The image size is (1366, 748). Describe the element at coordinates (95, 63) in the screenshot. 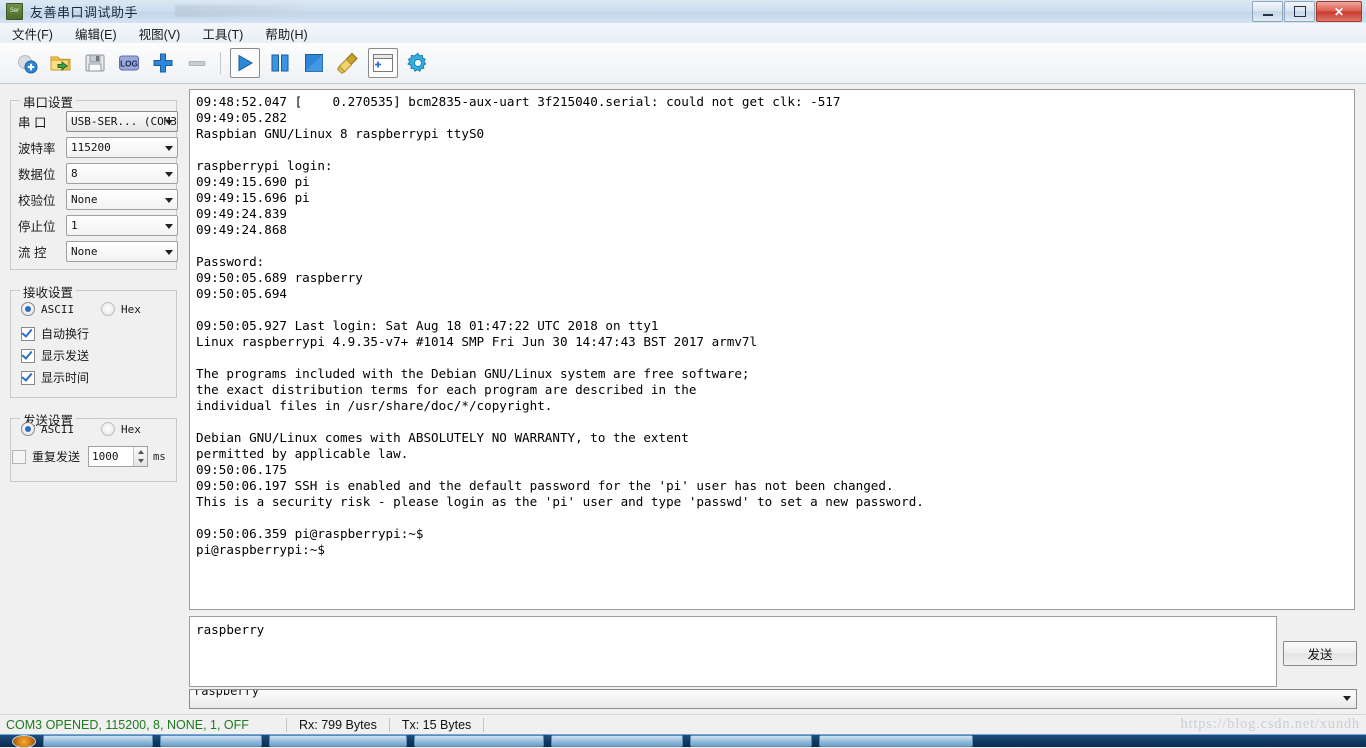

I see `save-disk-icon` at that location.